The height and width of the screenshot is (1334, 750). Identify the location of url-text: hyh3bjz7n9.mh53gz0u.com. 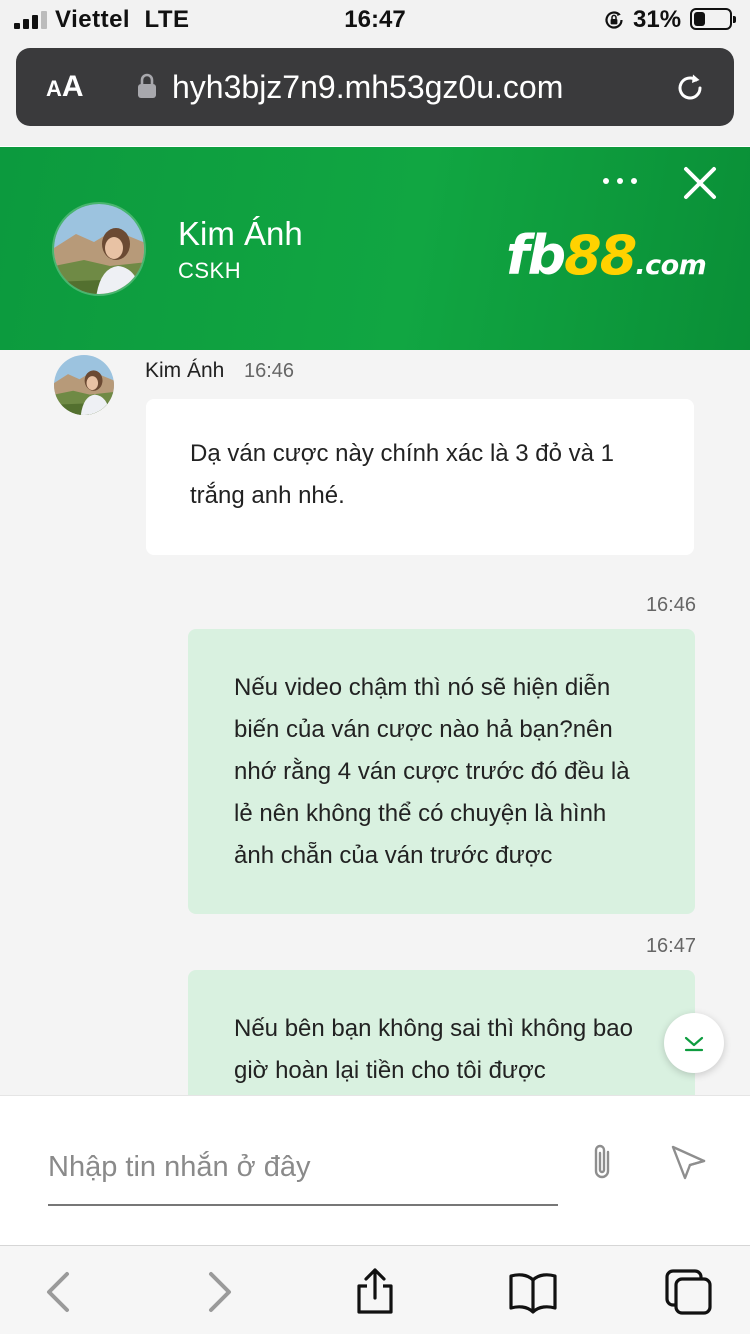
(367, 87).